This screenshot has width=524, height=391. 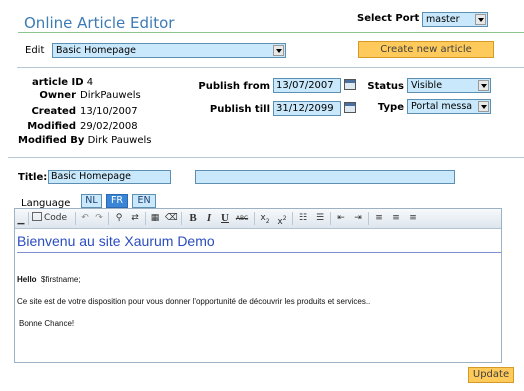 What do you see at coordinates (379, 218) in the screenshot?
I see `align-left-icon: ≡` at bounding box center [379, 218].